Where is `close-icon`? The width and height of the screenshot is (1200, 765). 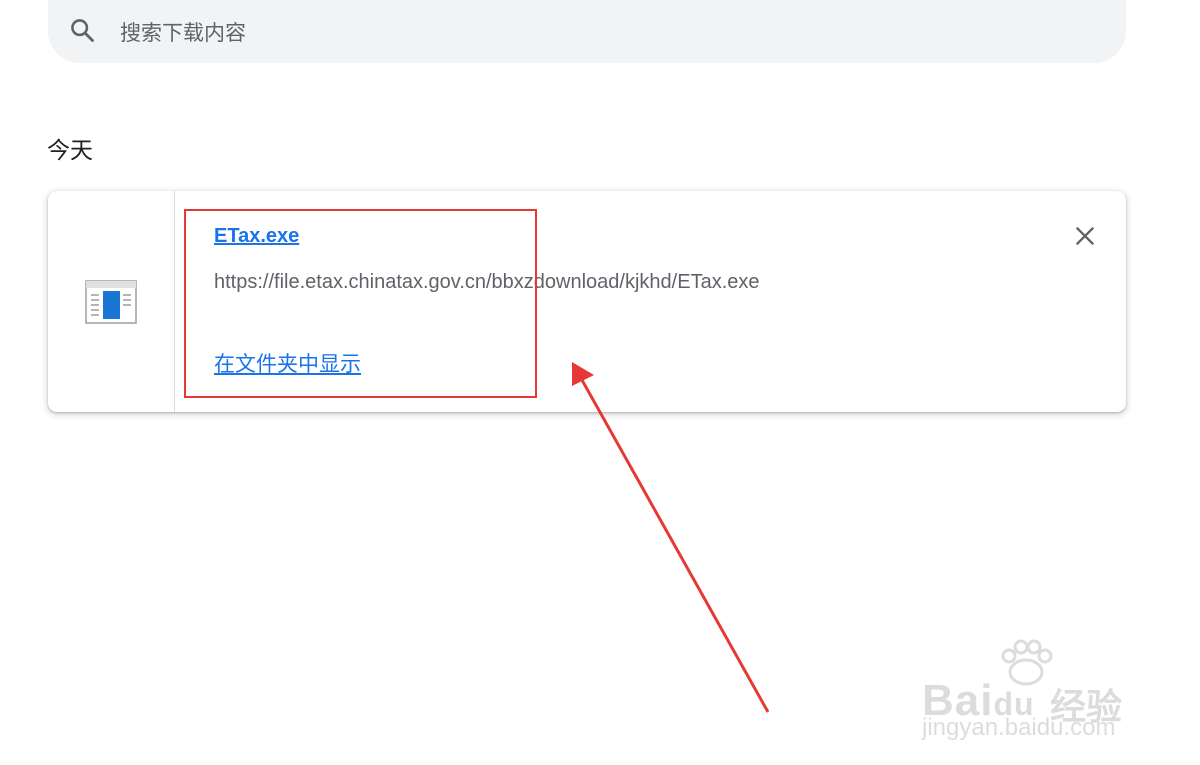 close-icon is located at coordinates (1085, 236).